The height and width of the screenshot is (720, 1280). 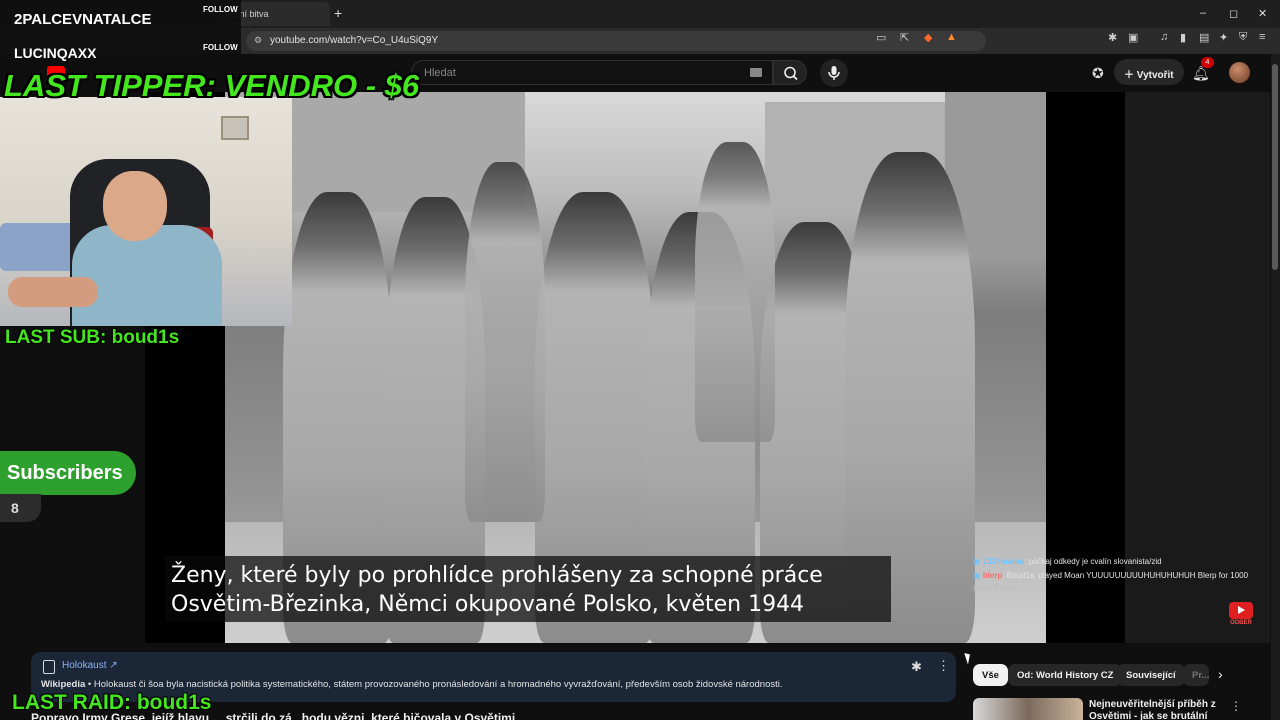 I want to click on reading-list-icon: ▮, so click(x=1183, y=37).